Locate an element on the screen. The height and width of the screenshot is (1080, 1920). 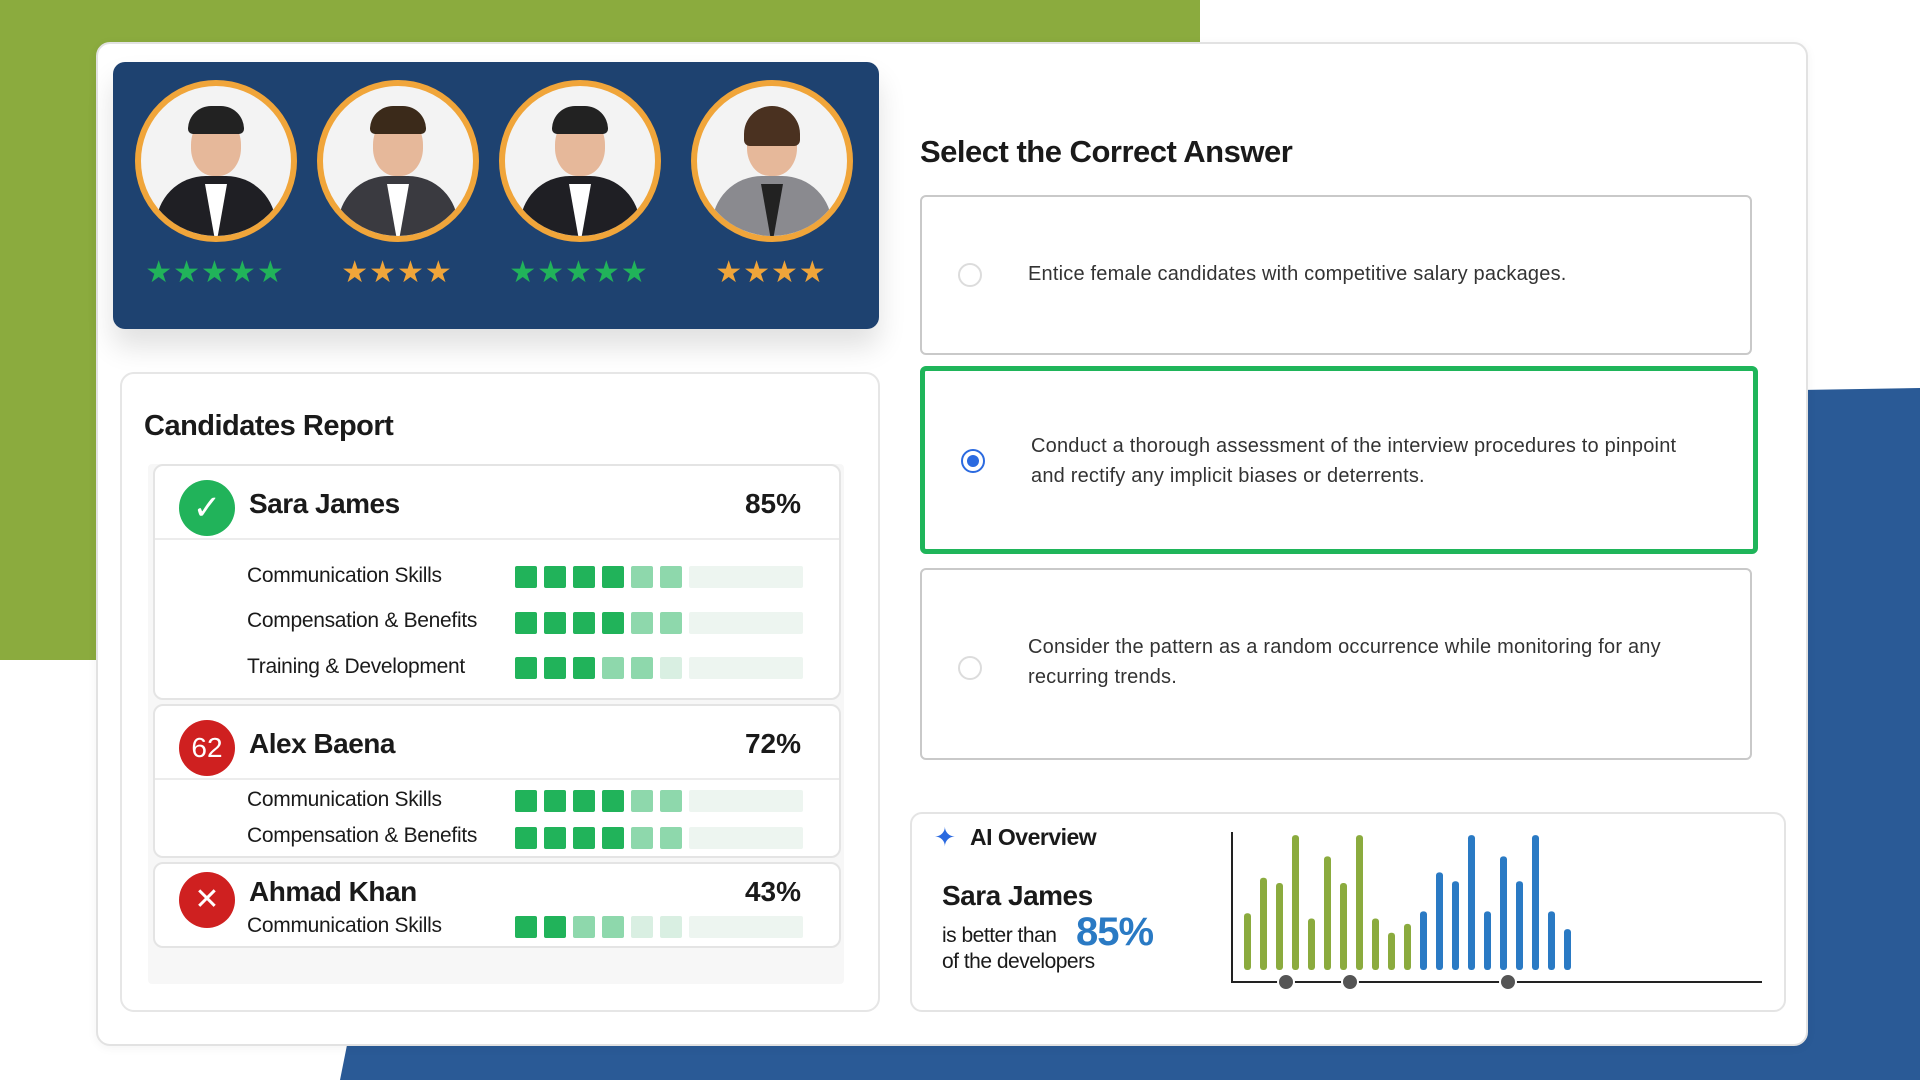
ai-overview-label: AI Overview is located at coordinates (1033, 837).